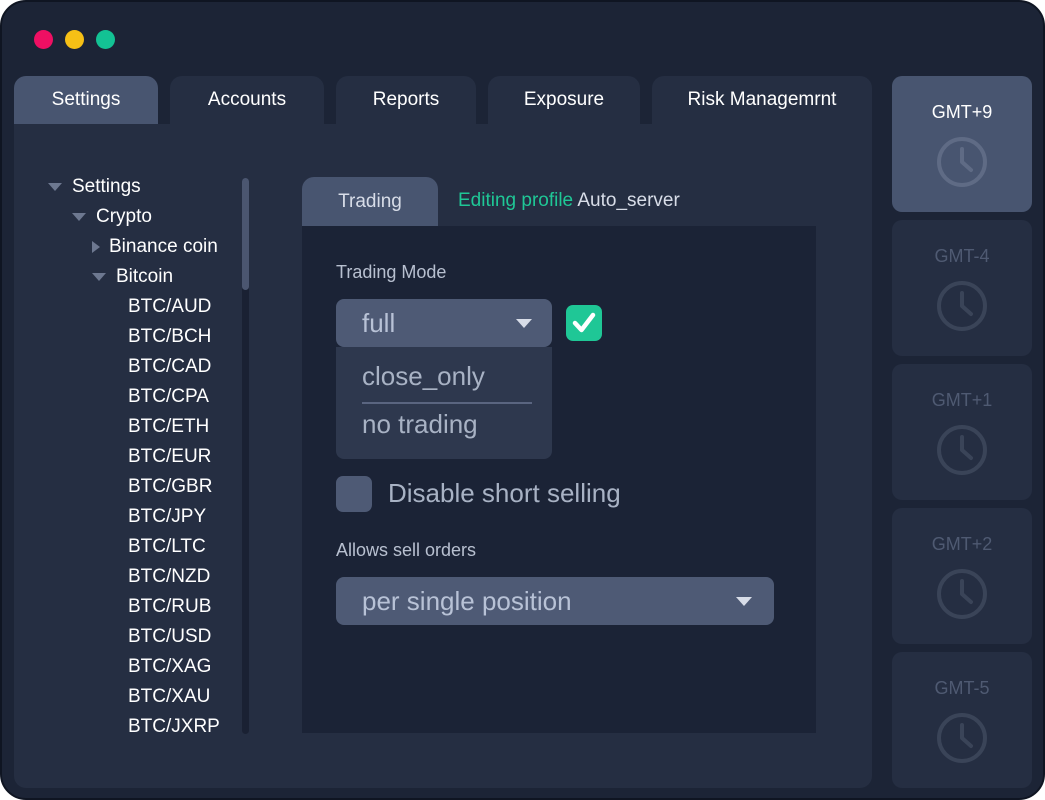  Describe the element at coordinates (170, 666) in the screenshot. I see `tree-item-label: BTC/XAG` at that location.